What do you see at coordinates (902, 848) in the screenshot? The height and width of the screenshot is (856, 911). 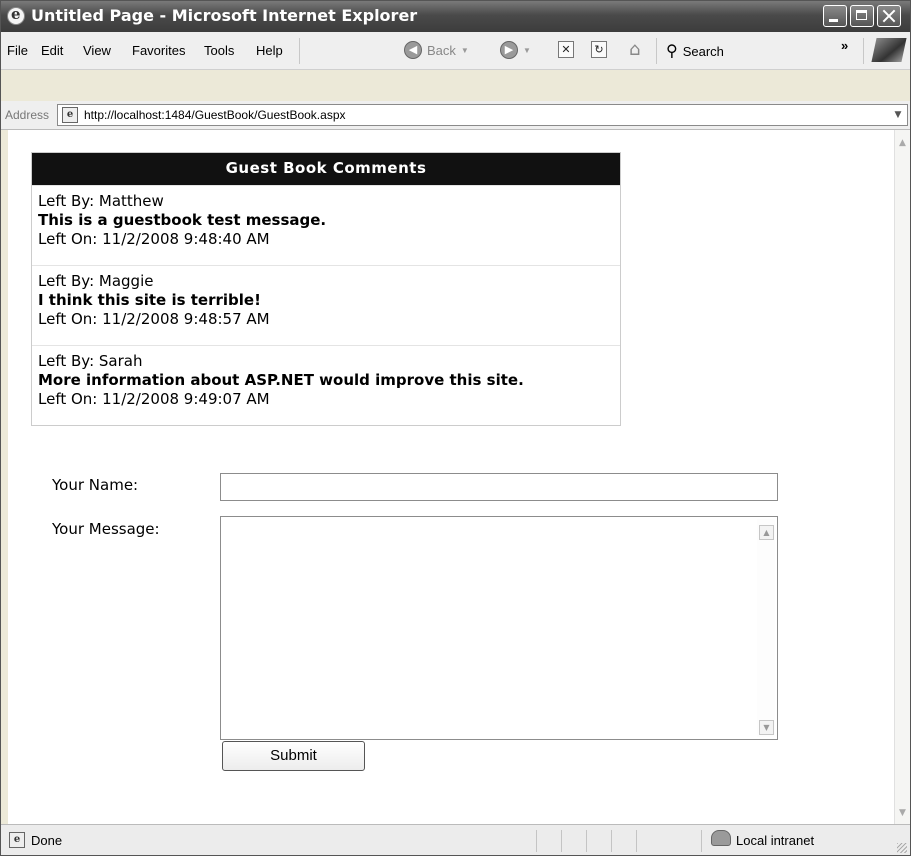 I see `resize-grip-icon` at bounding box center [902, 848].